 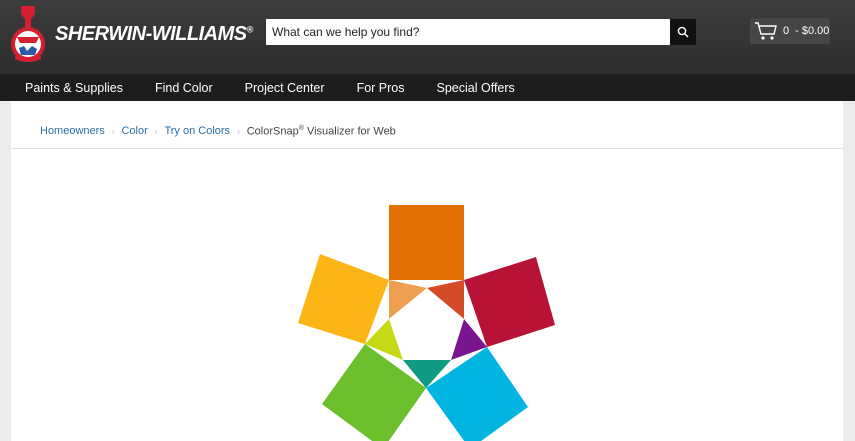 What do you see at coordinates (812, 31) in the screenshot?
I see `cart-total: - $0.00` at bounding box center [812, 31].